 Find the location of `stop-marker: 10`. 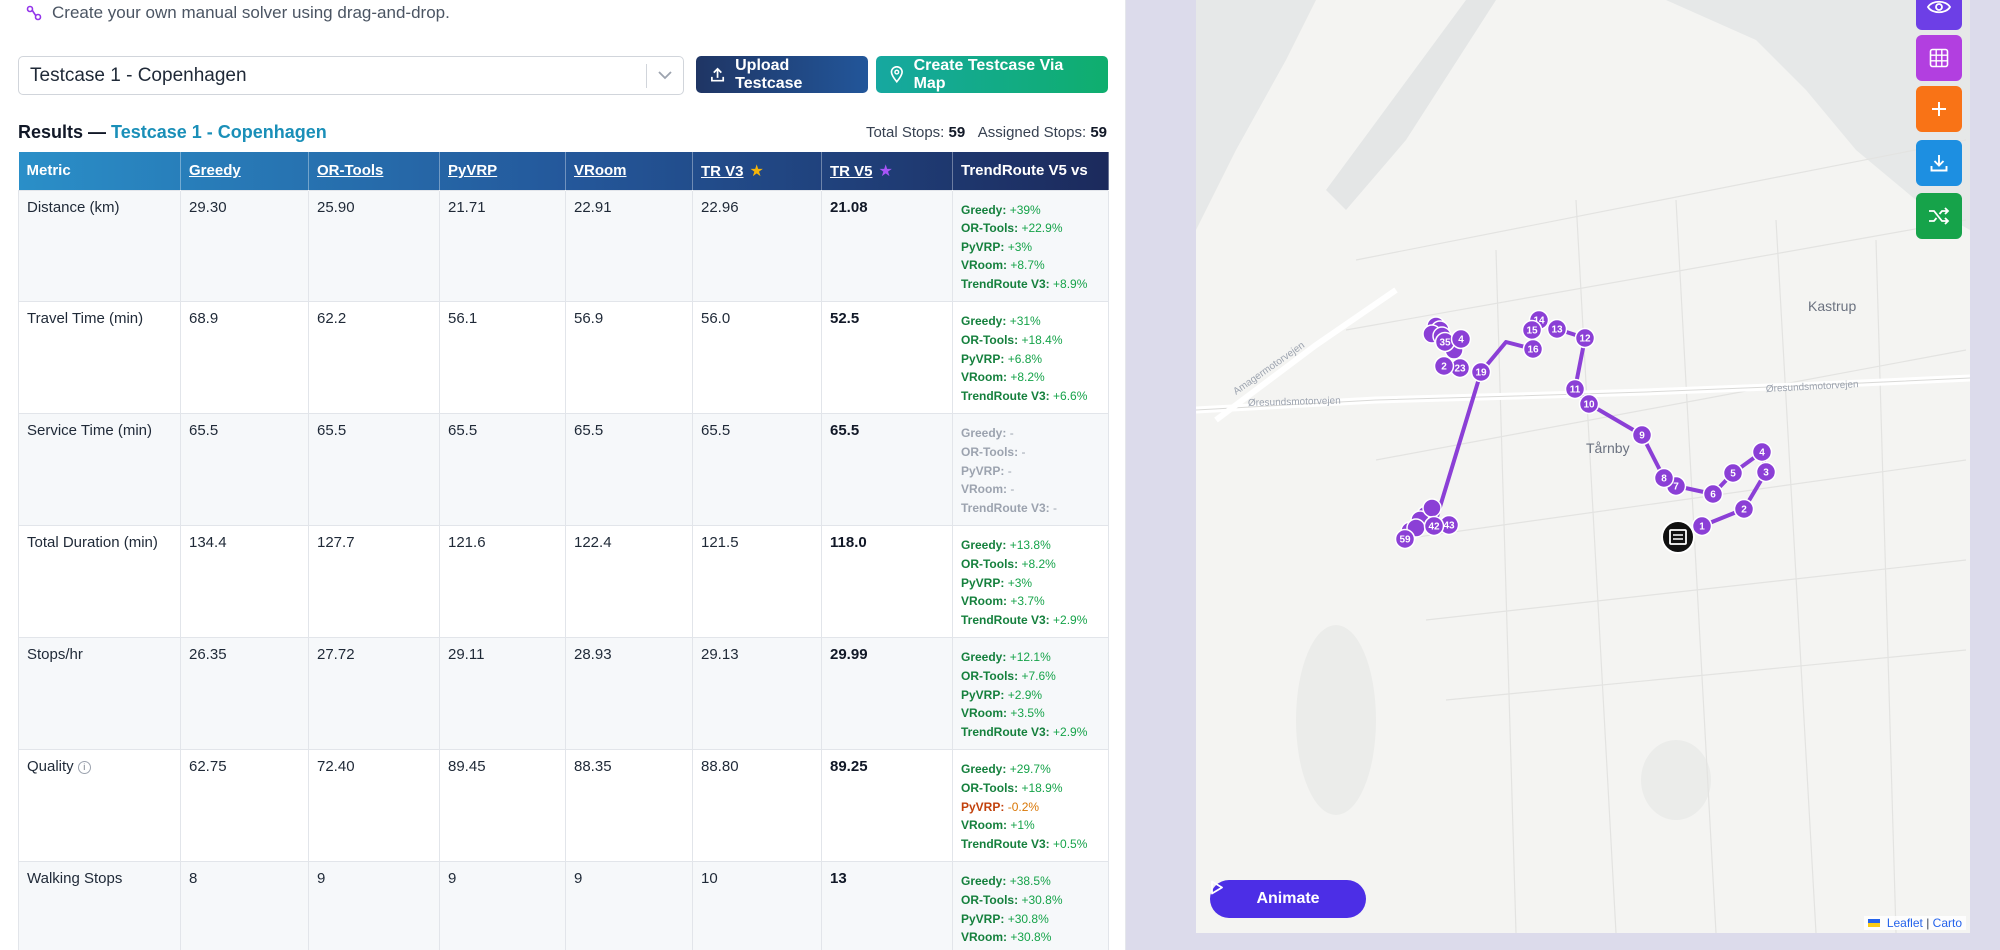

stop-marker: 10 is located at coordinates (1589, 404).